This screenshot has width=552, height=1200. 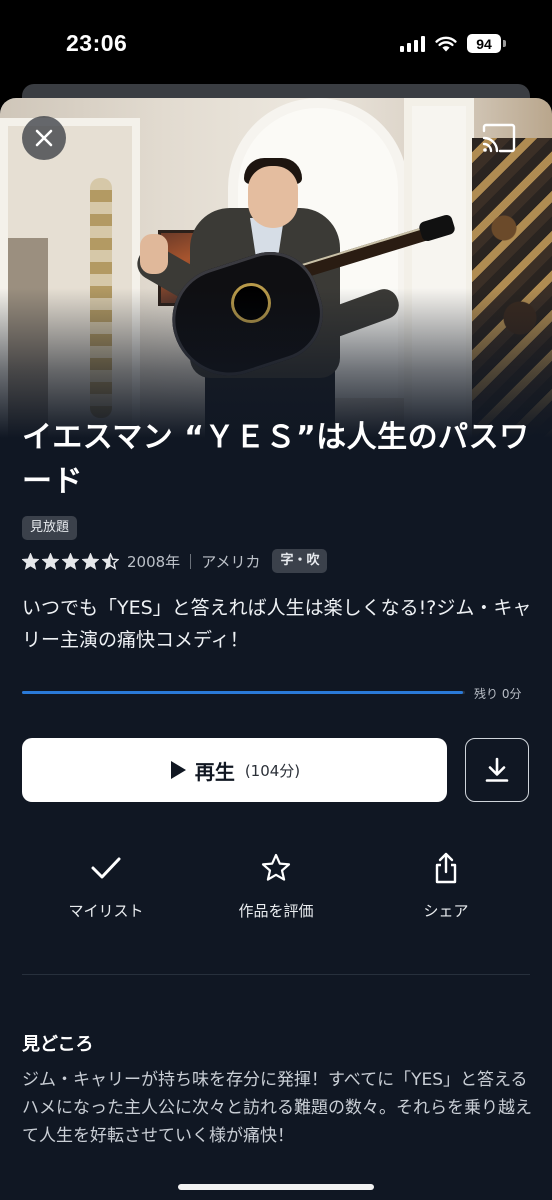 I want to click on rate-label: 作品を評価, so click(x=276, y=911).